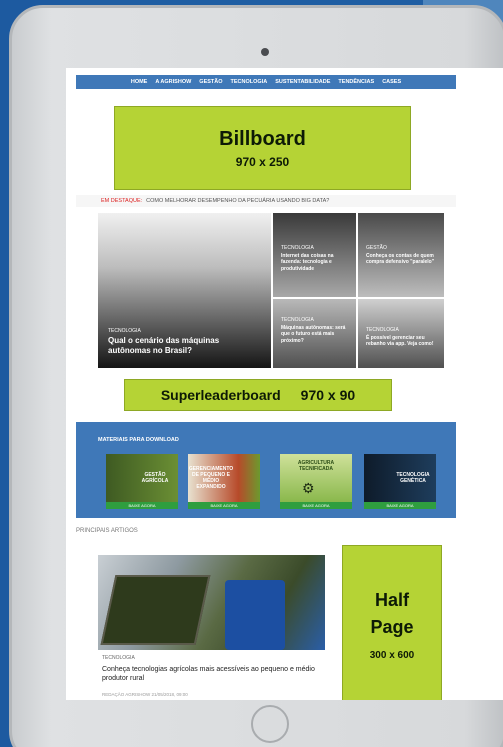 This screenshot has height=747, width=503. Describe the element at coordinates (392, 655) in the screenshot. I see `halfpage-size: 300 x 600` at that location.